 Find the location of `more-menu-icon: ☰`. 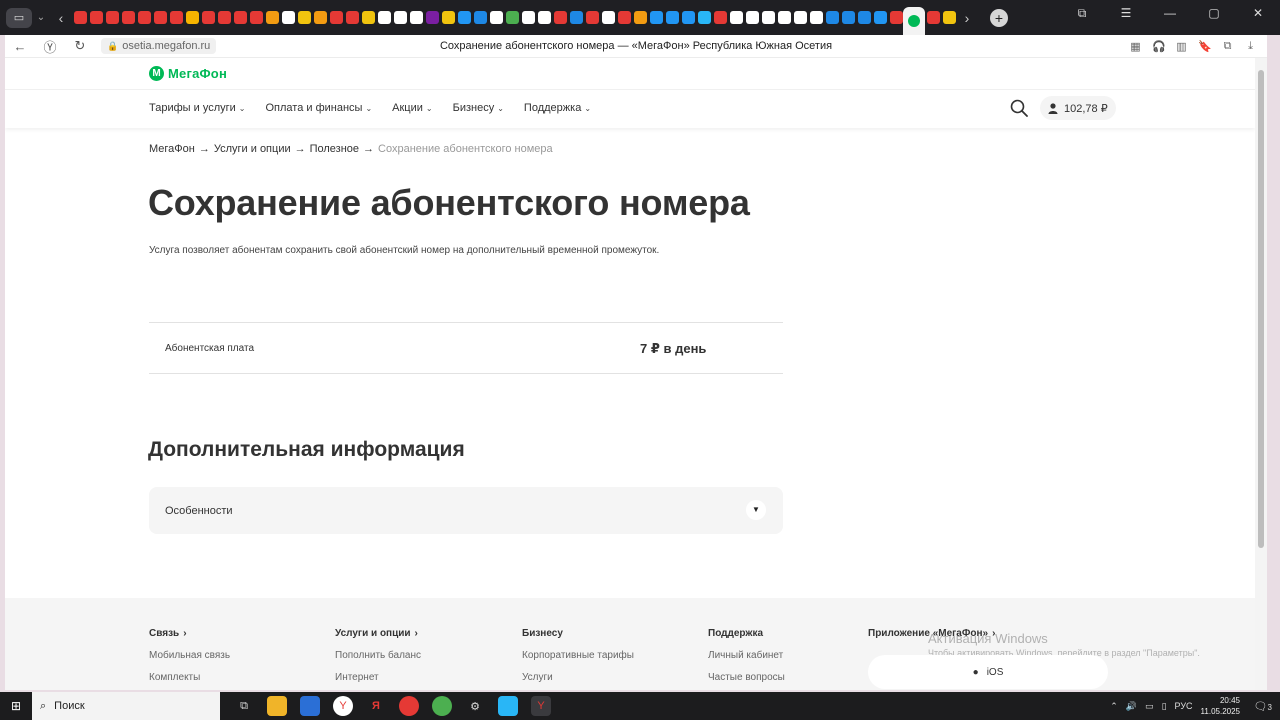

more-menu-icon: ☰ is located at coordinates (1126, 13).